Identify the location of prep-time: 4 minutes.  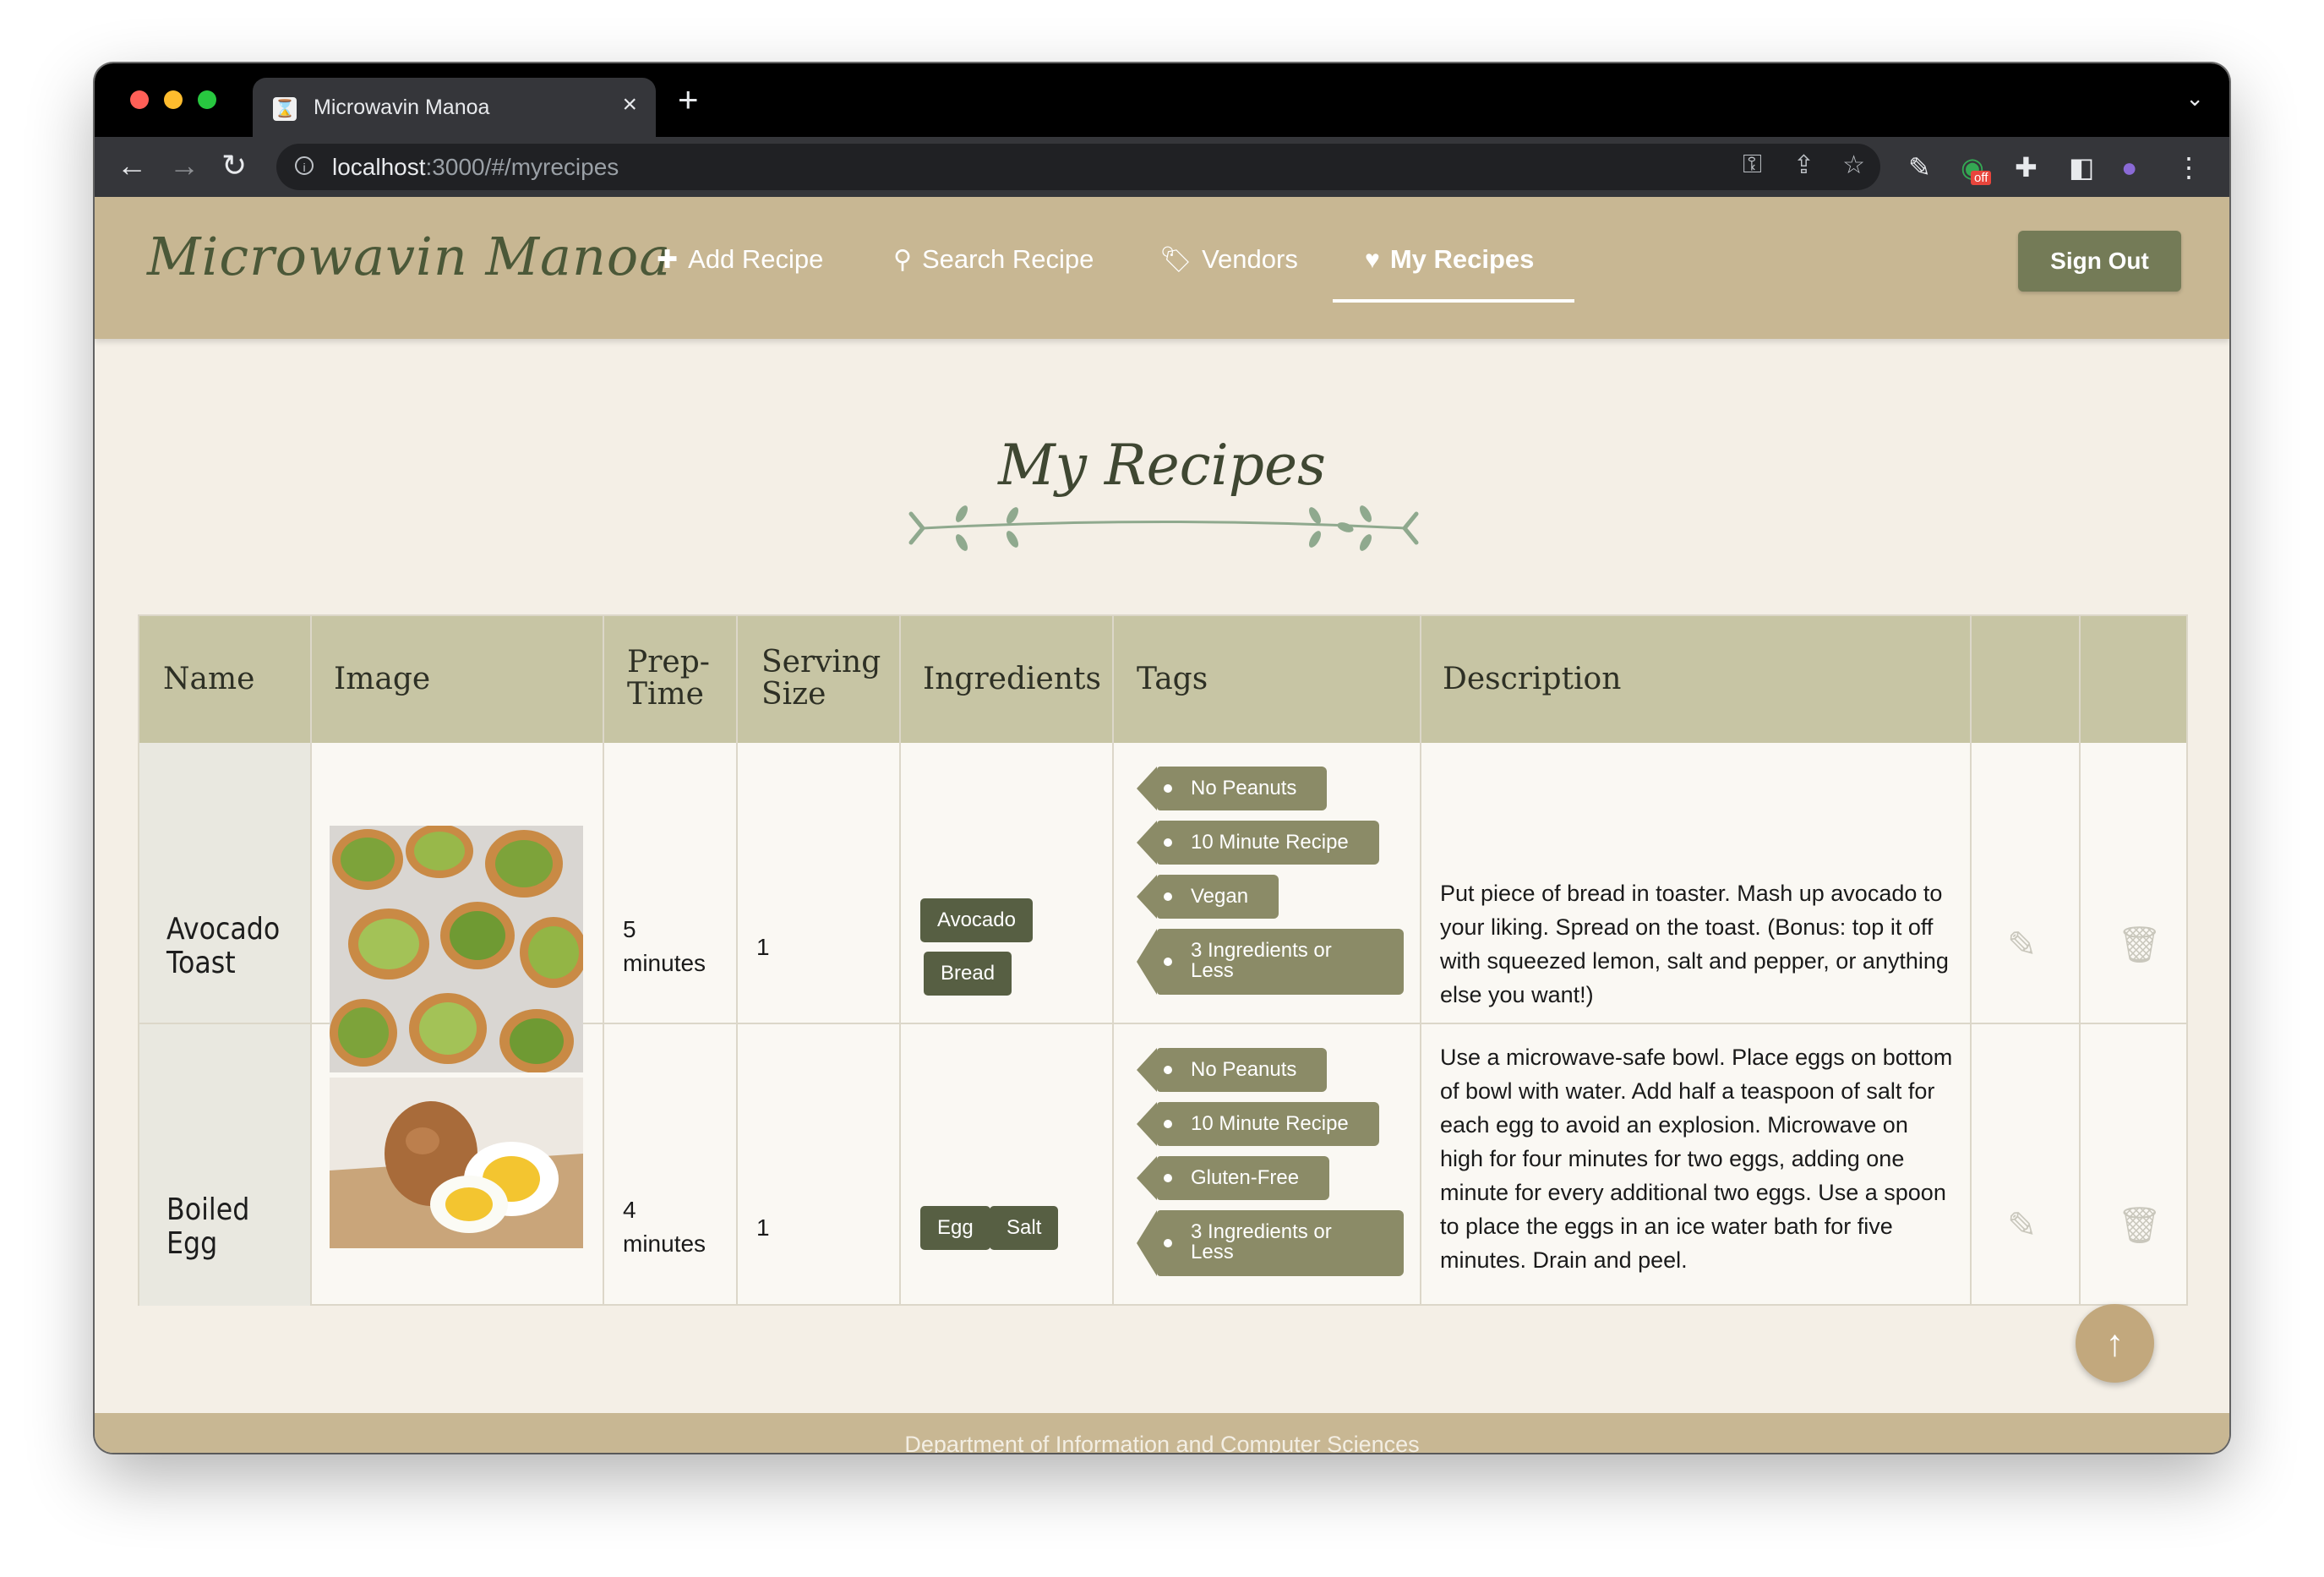
(664, 1227).